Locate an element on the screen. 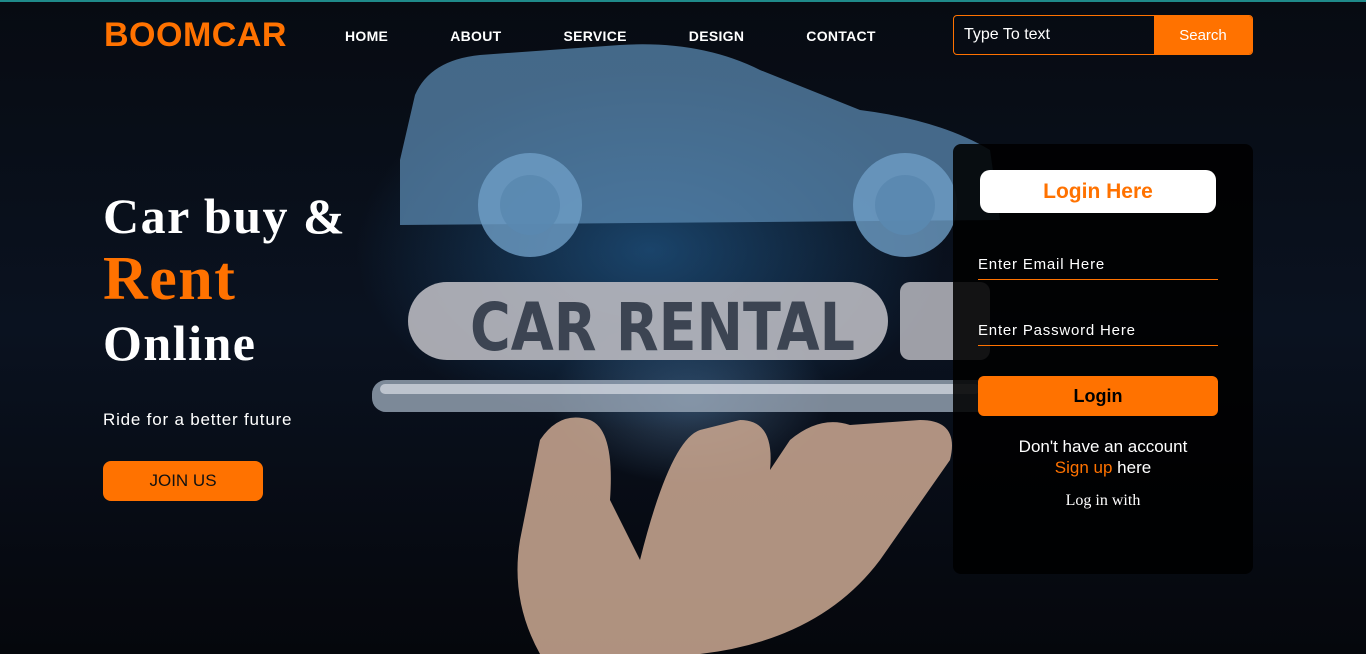 The image size is (1366, 654). login-with-text: Log in with is located at coordinates (1103, 500).